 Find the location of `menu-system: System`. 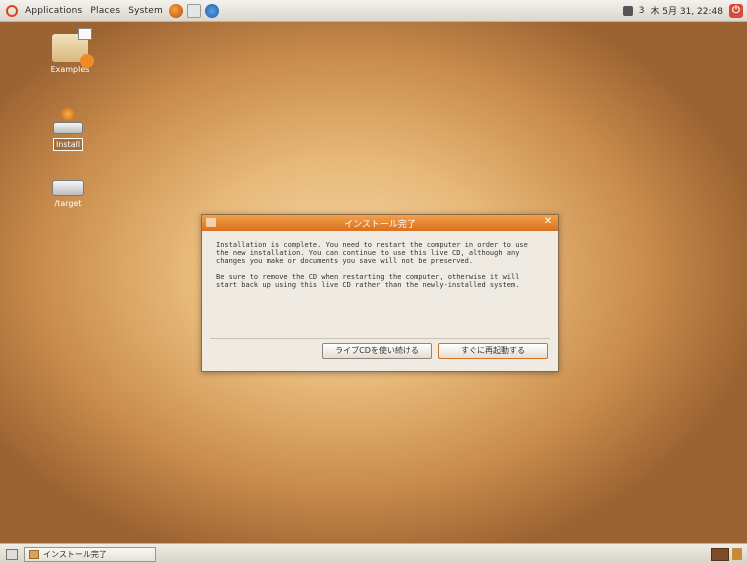

menu-system: System is located at coordinates (145, 11).